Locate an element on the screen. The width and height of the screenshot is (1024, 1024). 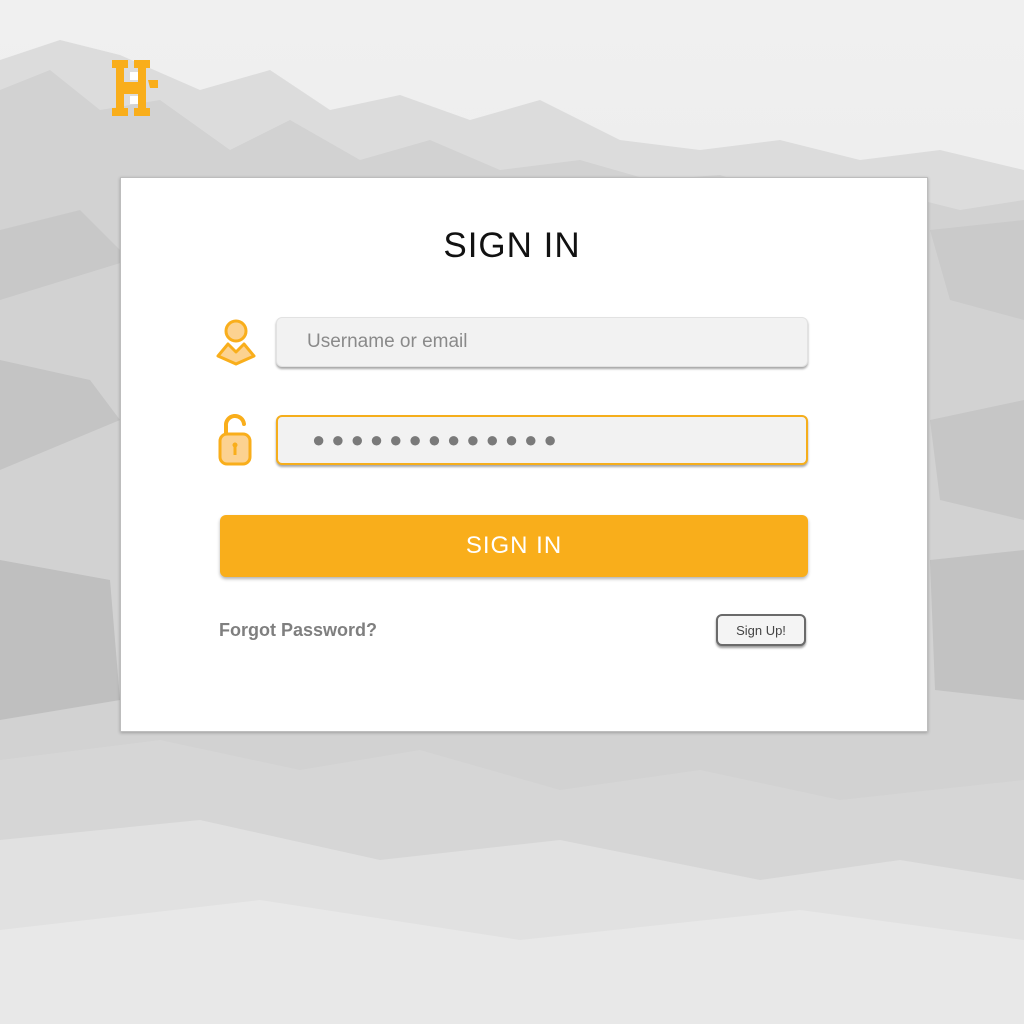
username-input is located at coordinates (542, 342).